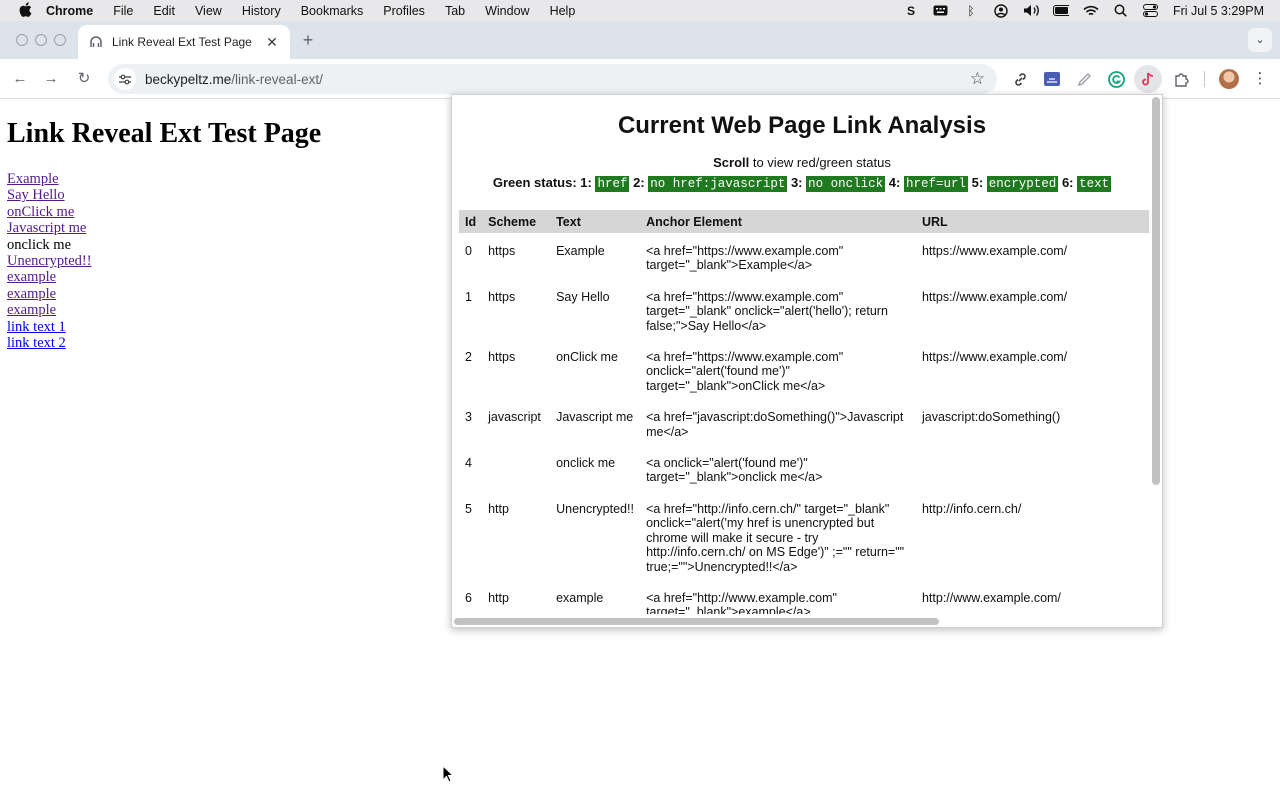 The width and height of the screenshot is (1280, 800). Describe the element at coordinates (272, 42) in the screenshot. I see `tab-close-icon: ✕` at that location.